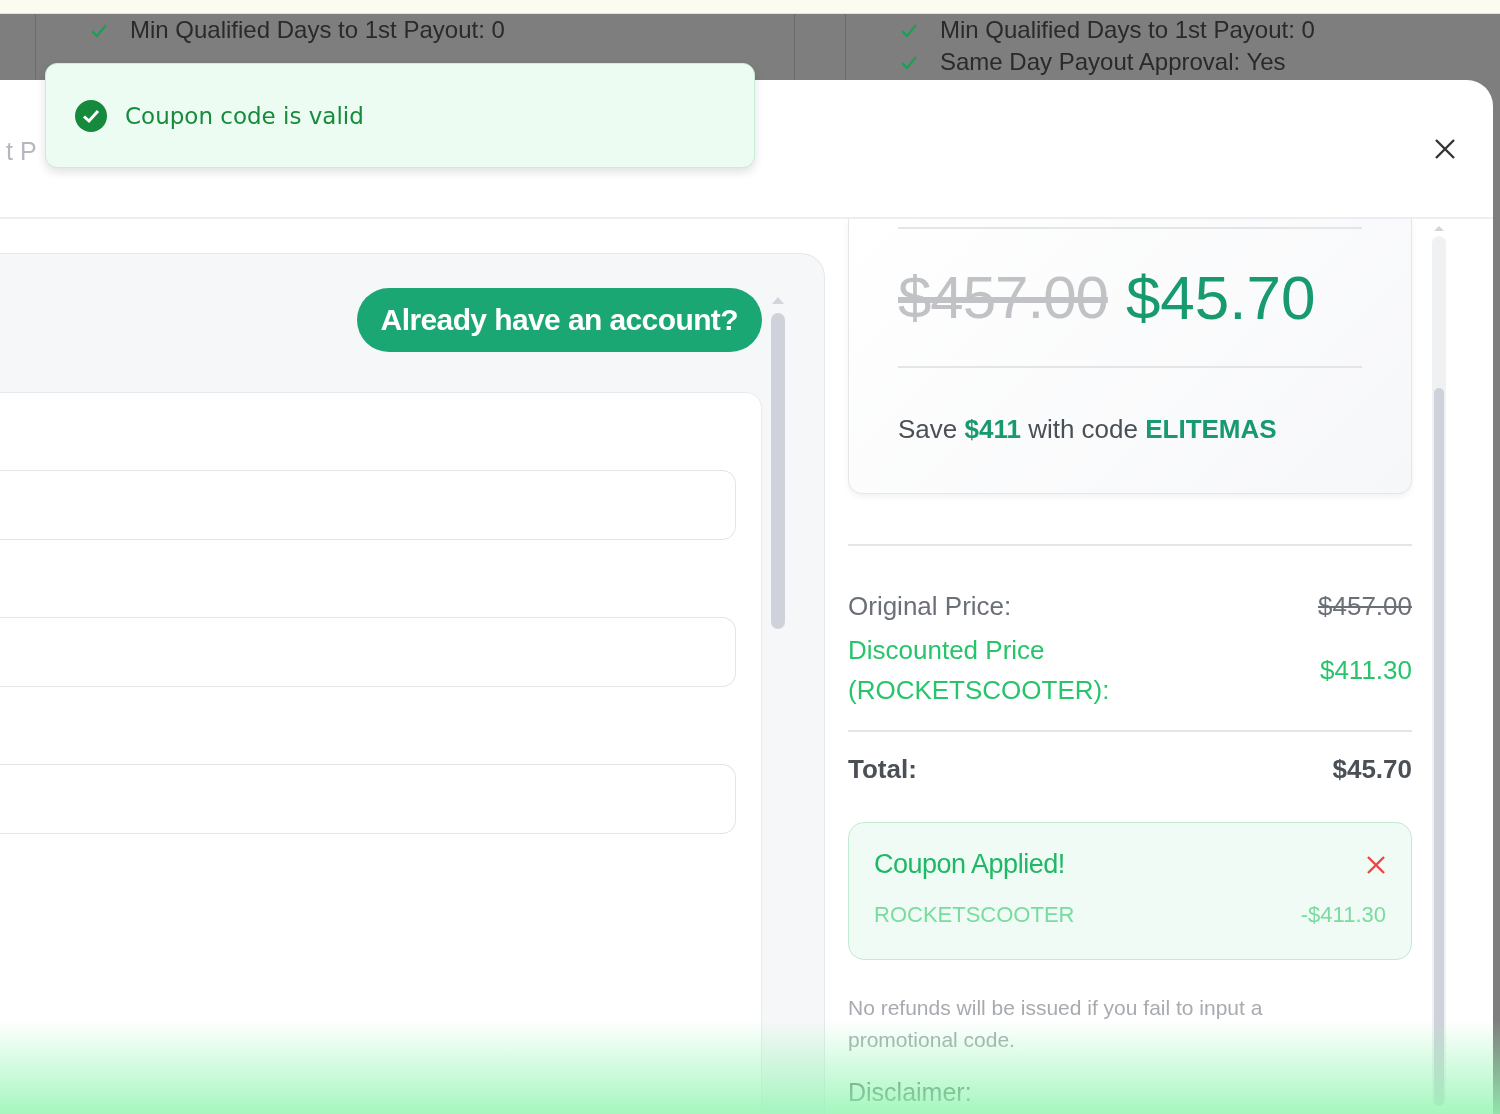 This screenshot has height=1114, width=1500. Describe the element at coordinates (974, 915) in the screenshot. I see `coupon-code: ROCKETSCOOTER` at that location.